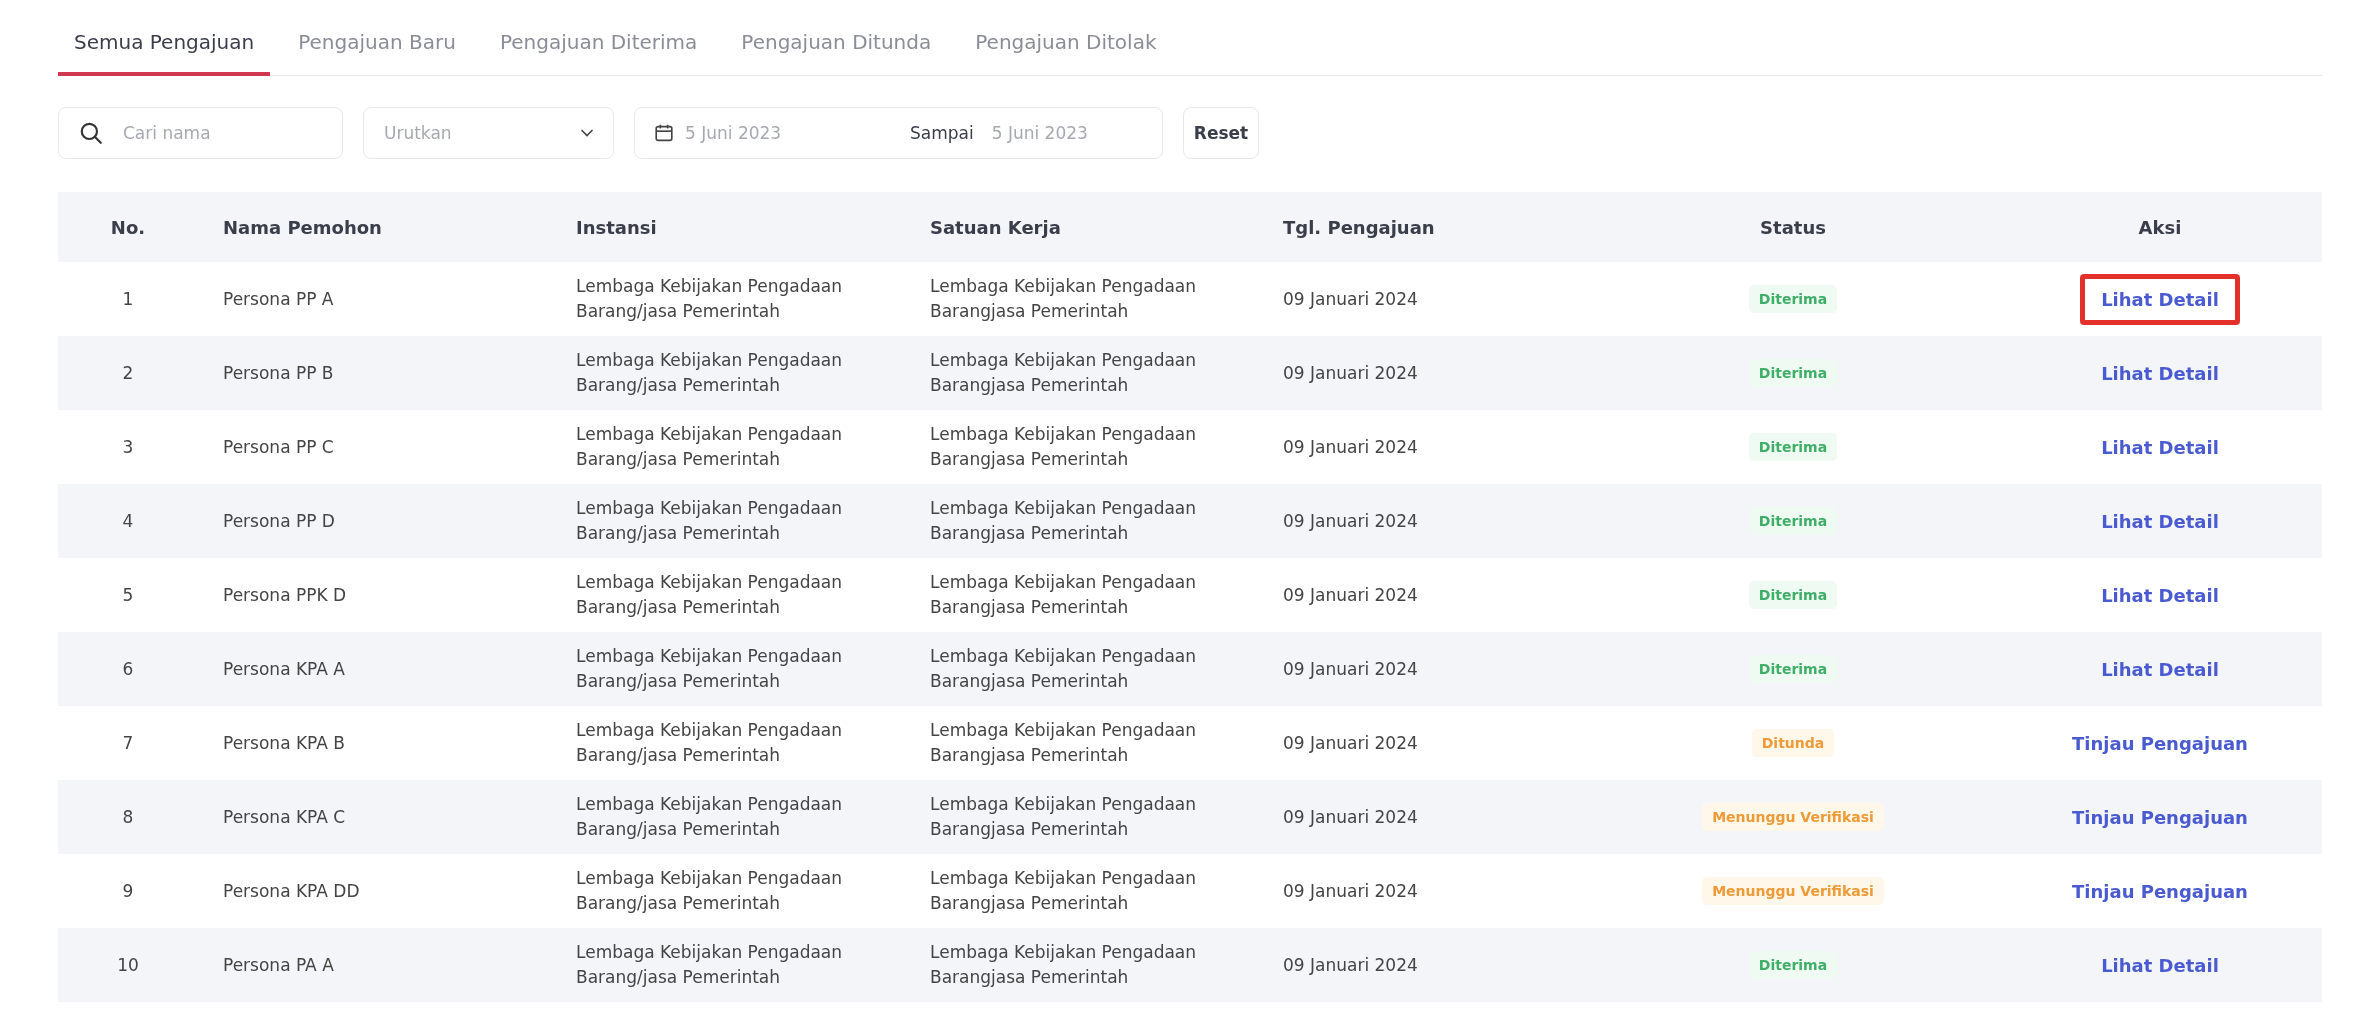 The width and height of the screenshot is (2378, 1036). What do you see at coordinates (284, 817) in the screenshot?
I see `table-cell-text: Persona KPA C` at bounding box center [284, 817].